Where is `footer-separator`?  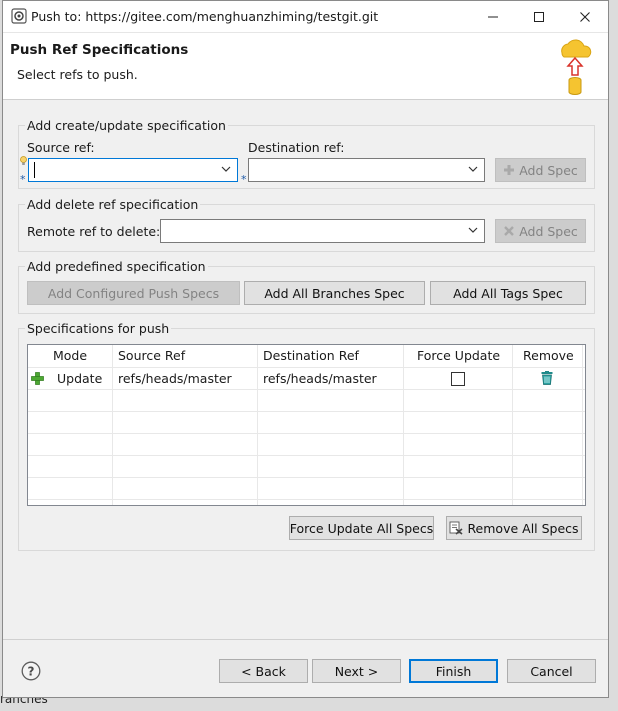
footer-separator is located at coordinates (305, 639).